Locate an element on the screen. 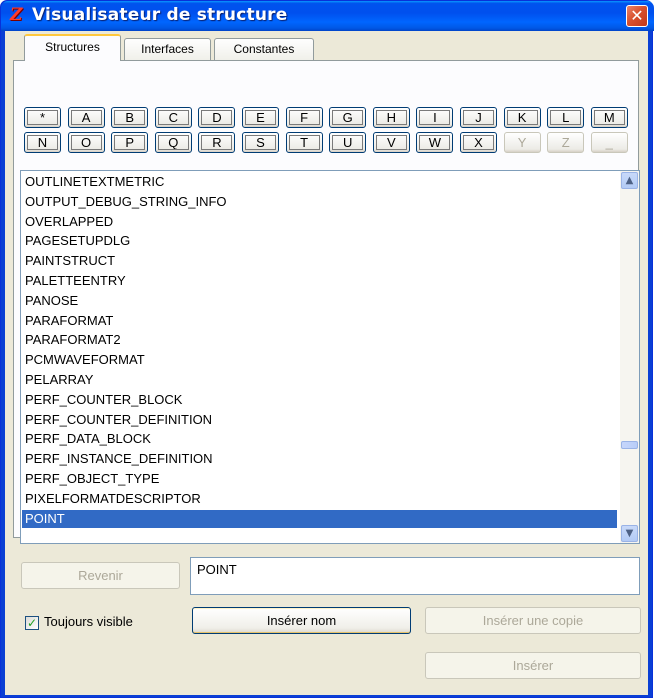  list-item: PAINTSTRUCT is located at coordinates (319, 261).